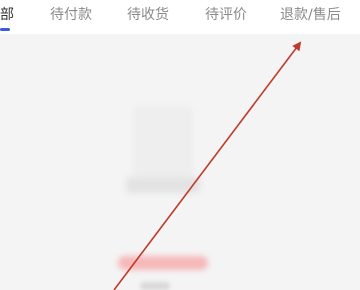 The height and width of the screenshot is (290, 360). Describe the element at coordinates (71, 15) in the screenshot. I see `tab-pending-payment: 待付款` at that location.